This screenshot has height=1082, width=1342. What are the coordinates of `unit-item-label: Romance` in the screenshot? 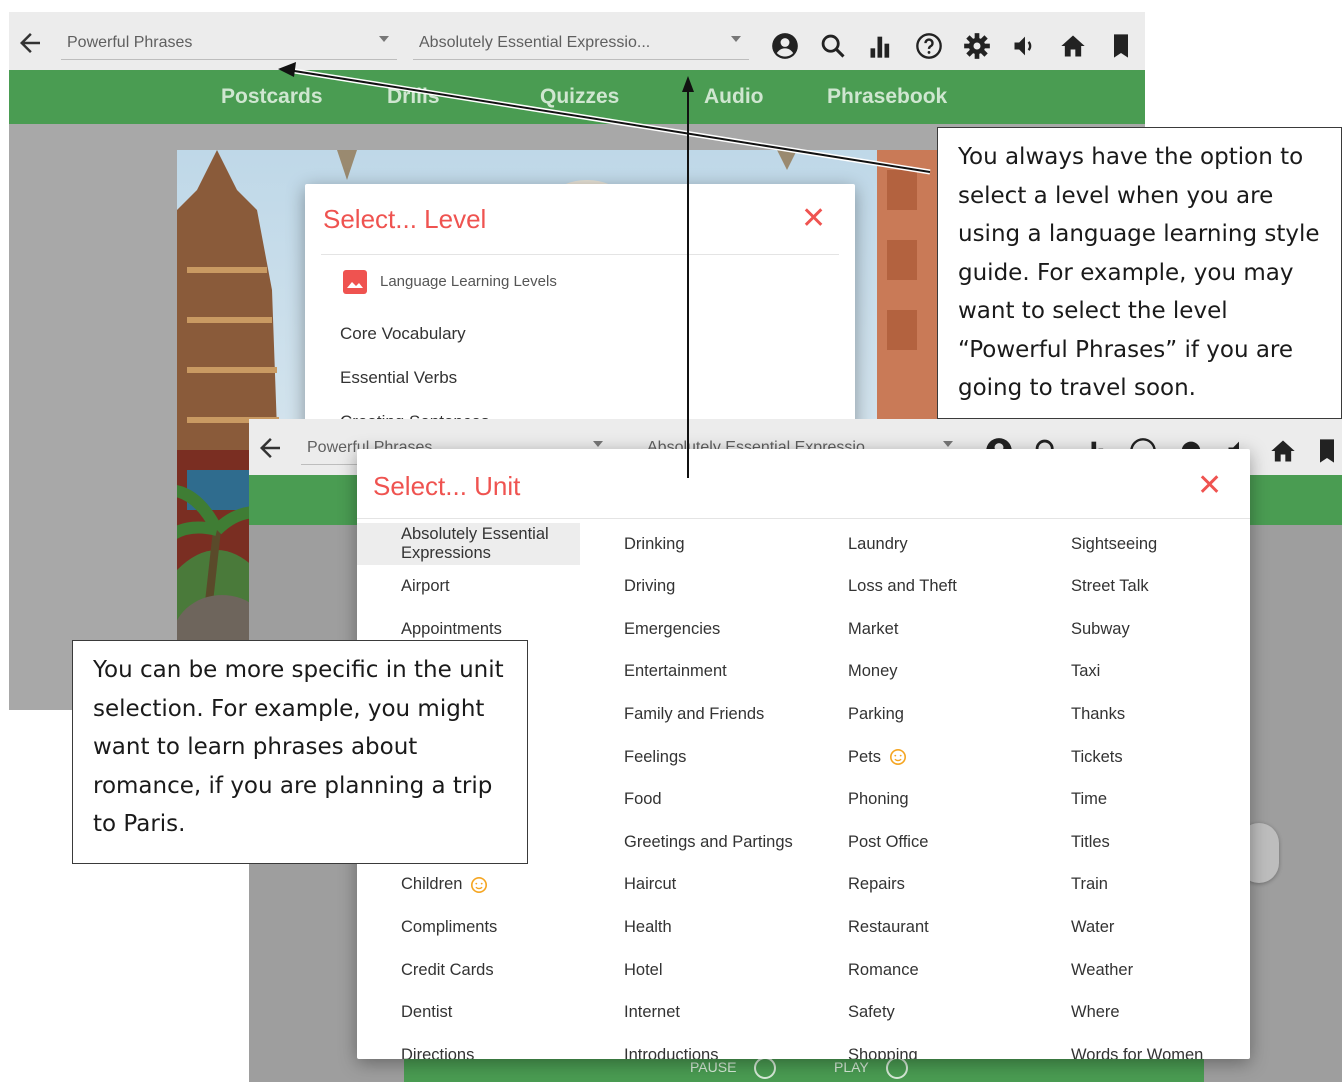 It's located at (883, 969).